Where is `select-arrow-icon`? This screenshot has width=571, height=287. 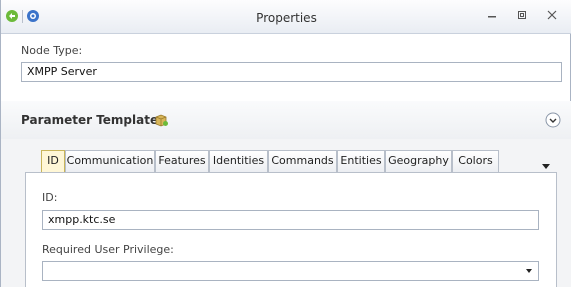
select-arrow-icon is located at coordinates (529, 271).